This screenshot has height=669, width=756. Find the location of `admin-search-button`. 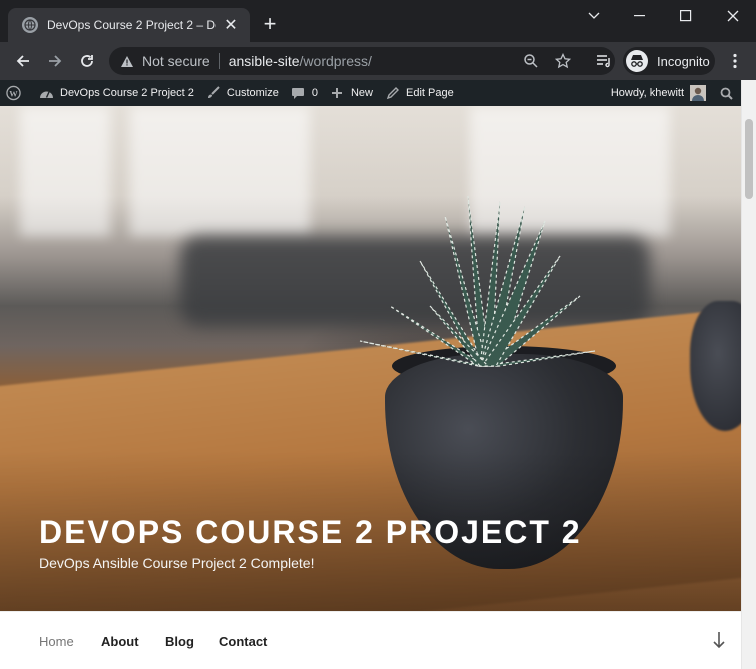

admin-search-button is located at coordinates (726, 93).